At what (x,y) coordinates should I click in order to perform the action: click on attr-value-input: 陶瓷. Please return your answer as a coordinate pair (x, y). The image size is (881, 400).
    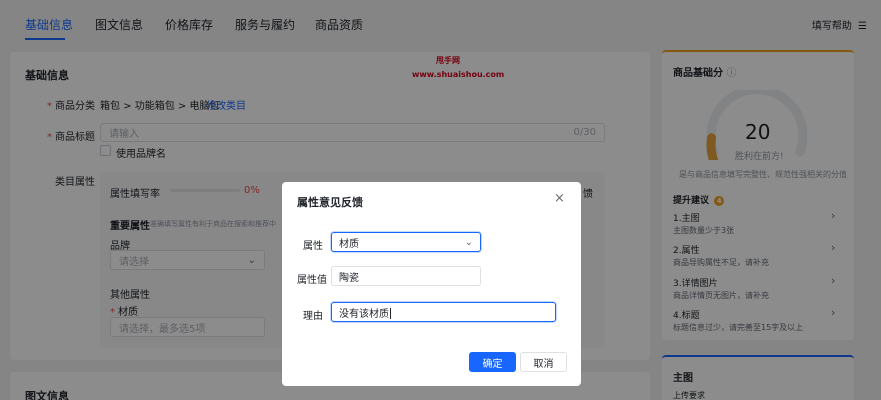
    Looking at the image, I should click on (406, 276).